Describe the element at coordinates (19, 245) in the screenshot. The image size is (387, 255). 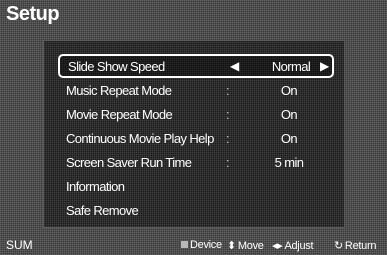
I see `sum-label: SUM` at that location.